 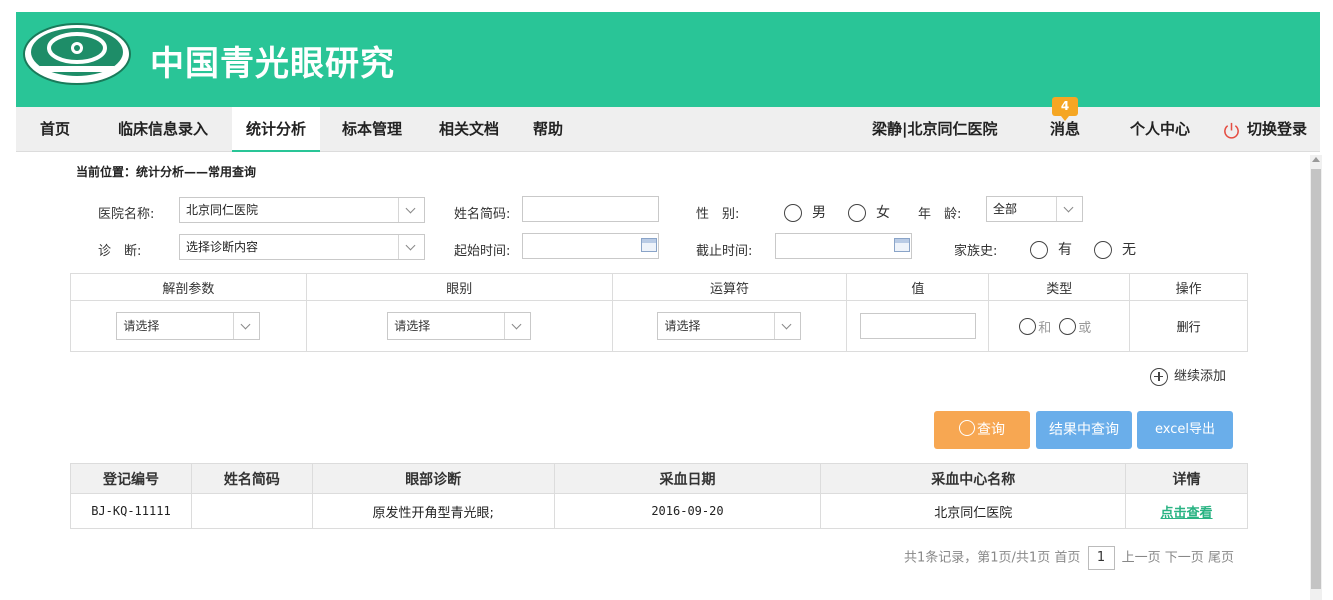 I want to click on family-yes-radio, so click(x=1039, y=250).